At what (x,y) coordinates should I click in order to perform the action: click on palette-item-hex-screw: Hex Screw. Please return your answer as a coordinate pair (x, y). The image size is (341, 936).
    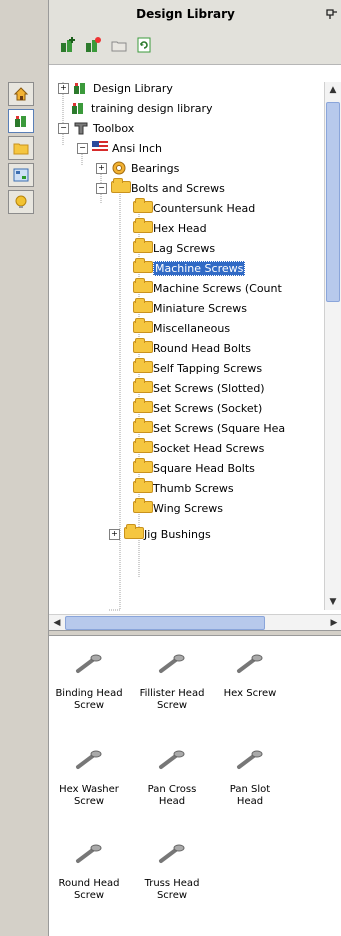
    Looking at the image, I should click on (250, 674).